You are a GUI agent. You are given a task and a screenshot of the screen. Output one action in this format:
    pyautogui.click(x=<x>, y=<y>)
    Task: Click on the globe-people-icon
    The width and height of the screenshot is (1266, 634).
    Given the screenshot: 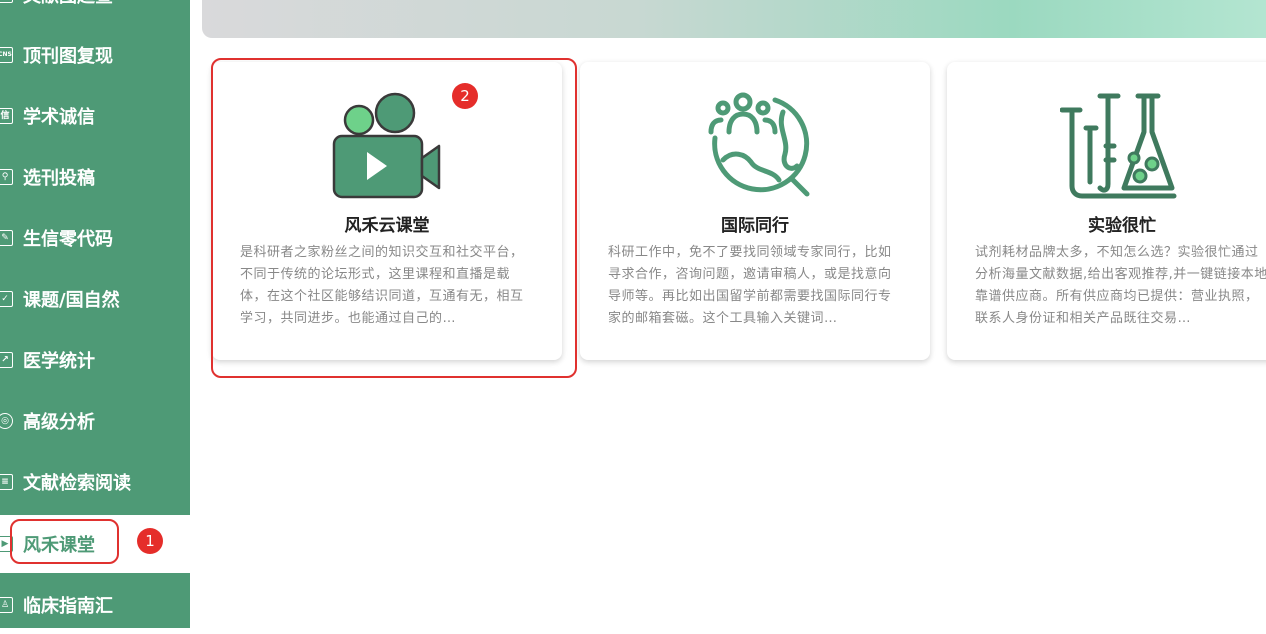 What is the action you would take?
    pyautogui.click(x=759, y=144)
    